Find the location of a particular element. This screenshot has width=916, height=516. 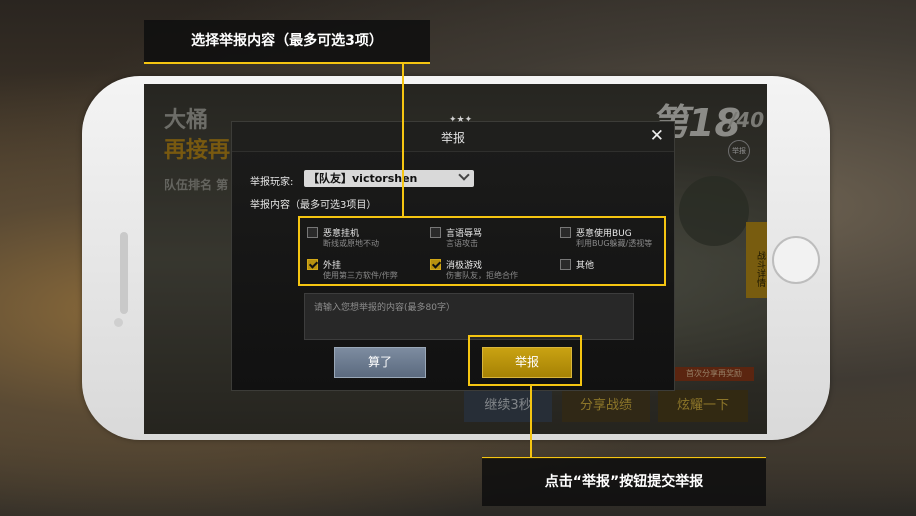

content-label: 举报内容（最多可选3项目） is located at coordinates (313, 205).